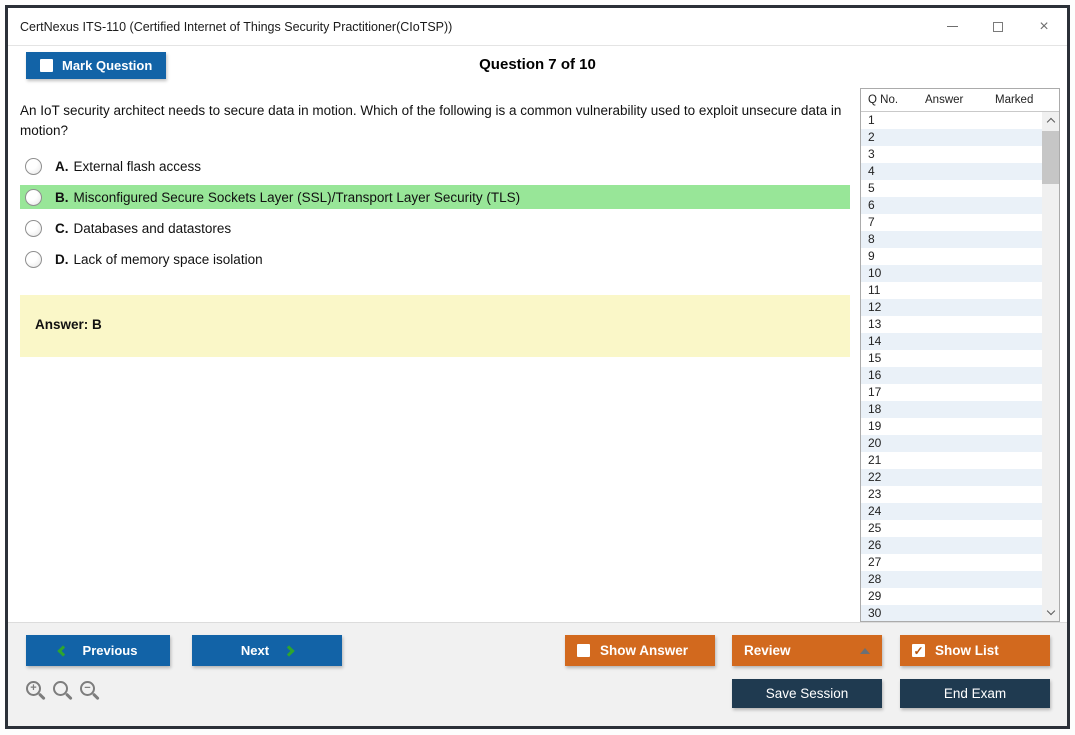 This screenshot has height=735, width=1075. I want to click on previous-label: Previous, so click(110, 650).